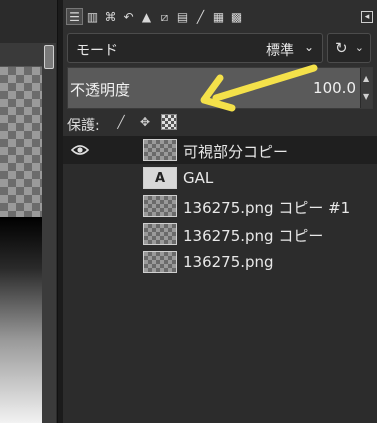 This screenshot has height=423, width=377. What do you see at coordinates (341, 48) in the screenshot?
I see `reset-icon: ↻` at bounding box center [341, 48].